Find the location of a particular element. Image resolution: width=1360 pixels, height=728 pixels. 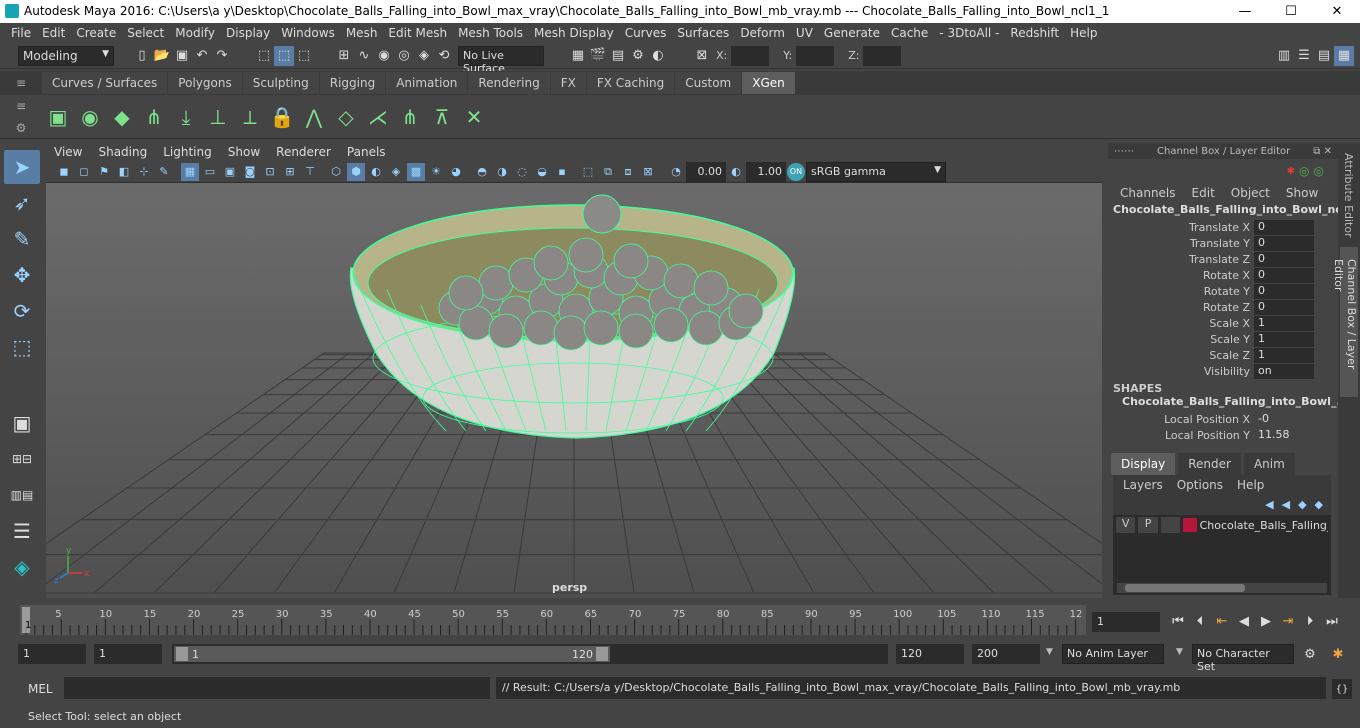

playback-end-field: 120 is located at coordinates (930, 654).